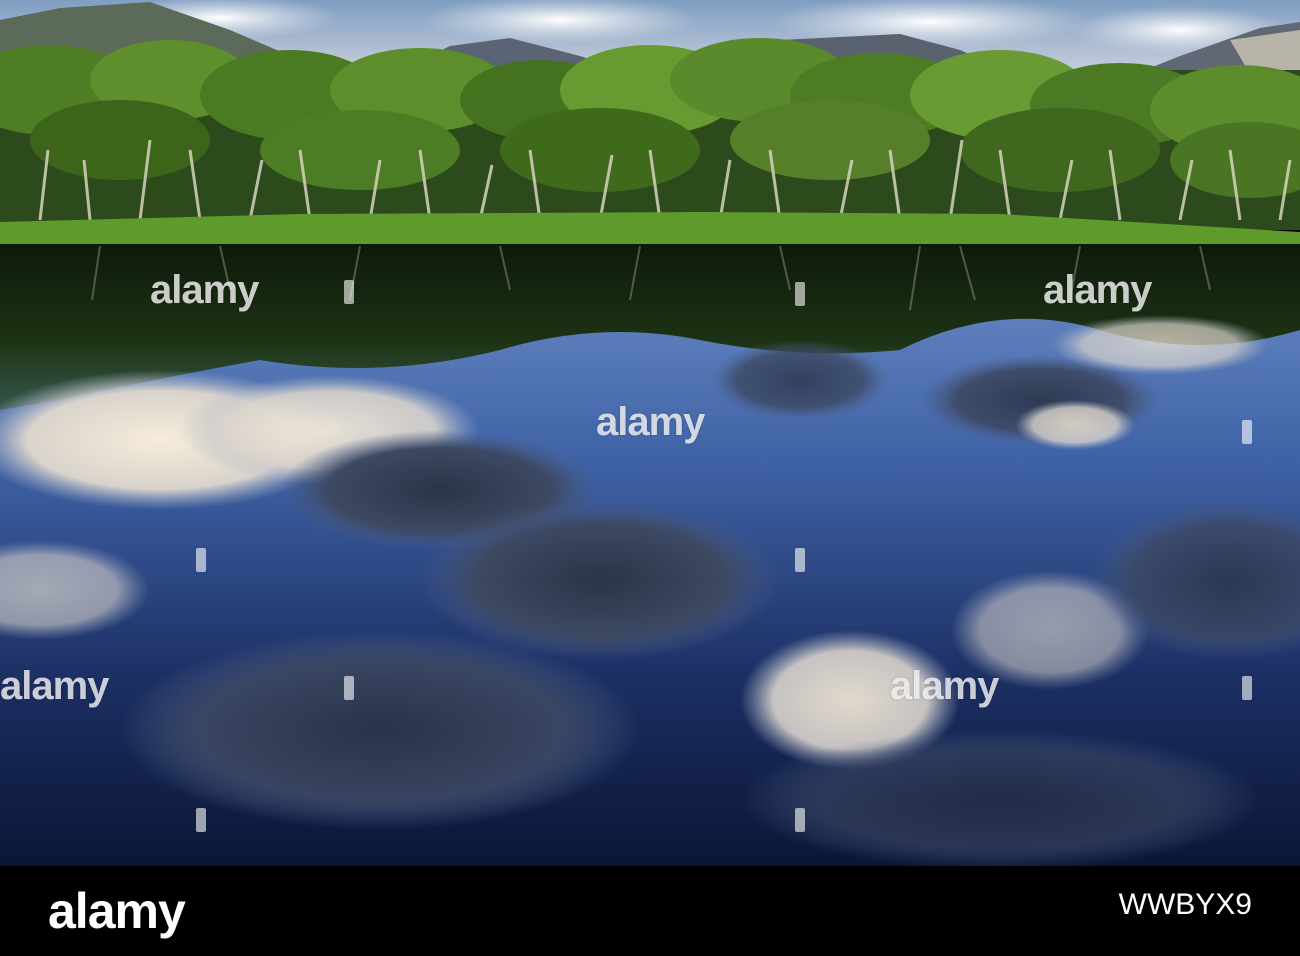 The height and width of the screenshot is (956, 1300). Describe the element at coordinates (1185, 904) in the screenshot. I see `footer-image-id: WWBYX9` at that location.